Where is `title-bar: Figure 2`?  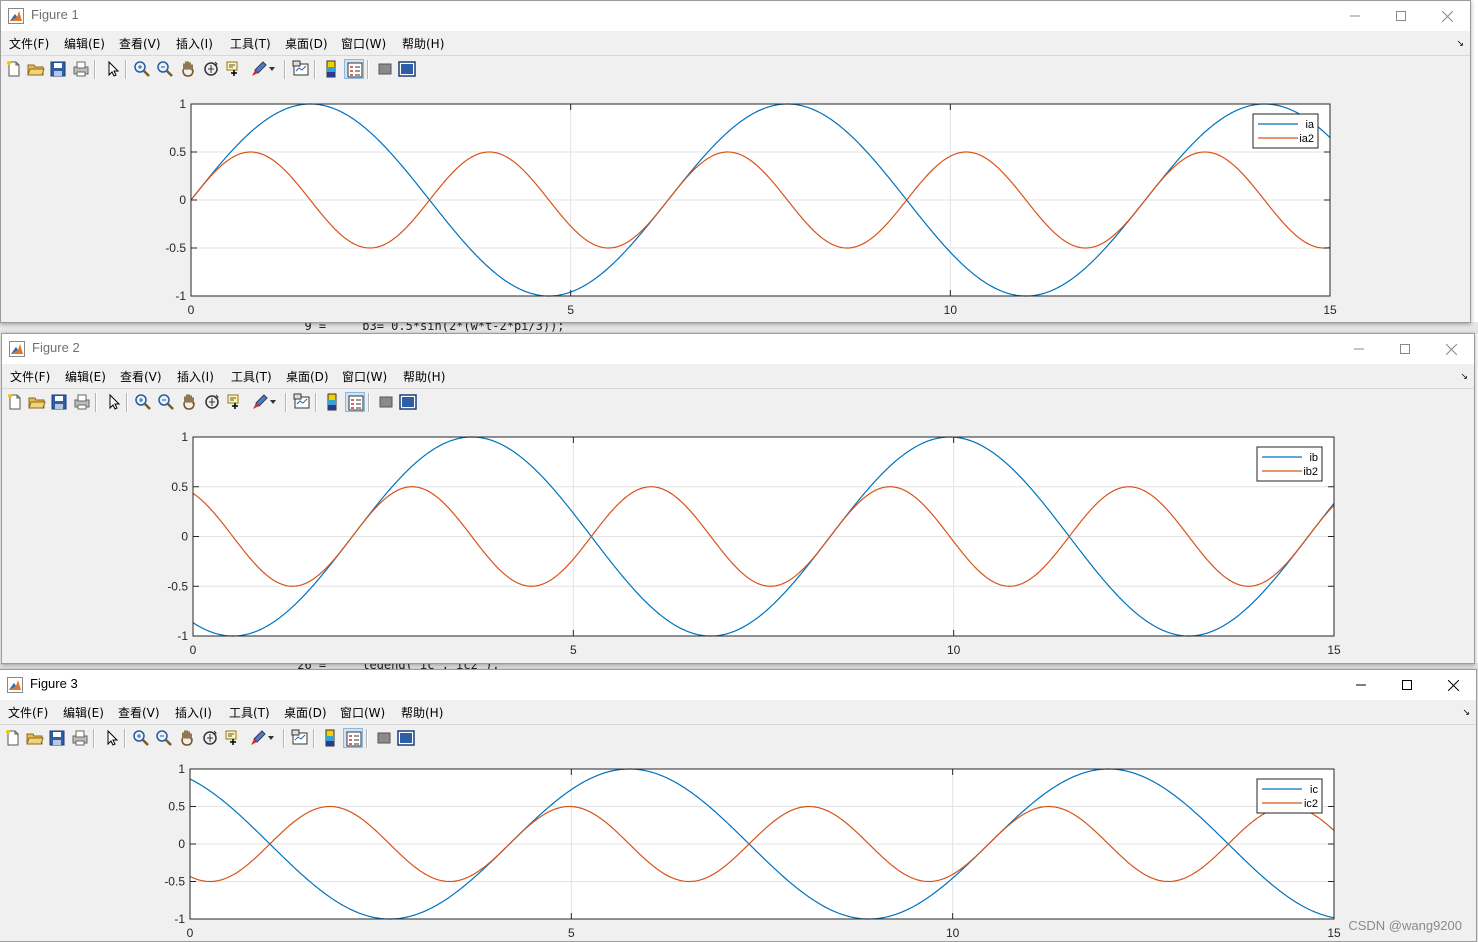 title-bar: Figure 2 is located at coordinates (738, 349).